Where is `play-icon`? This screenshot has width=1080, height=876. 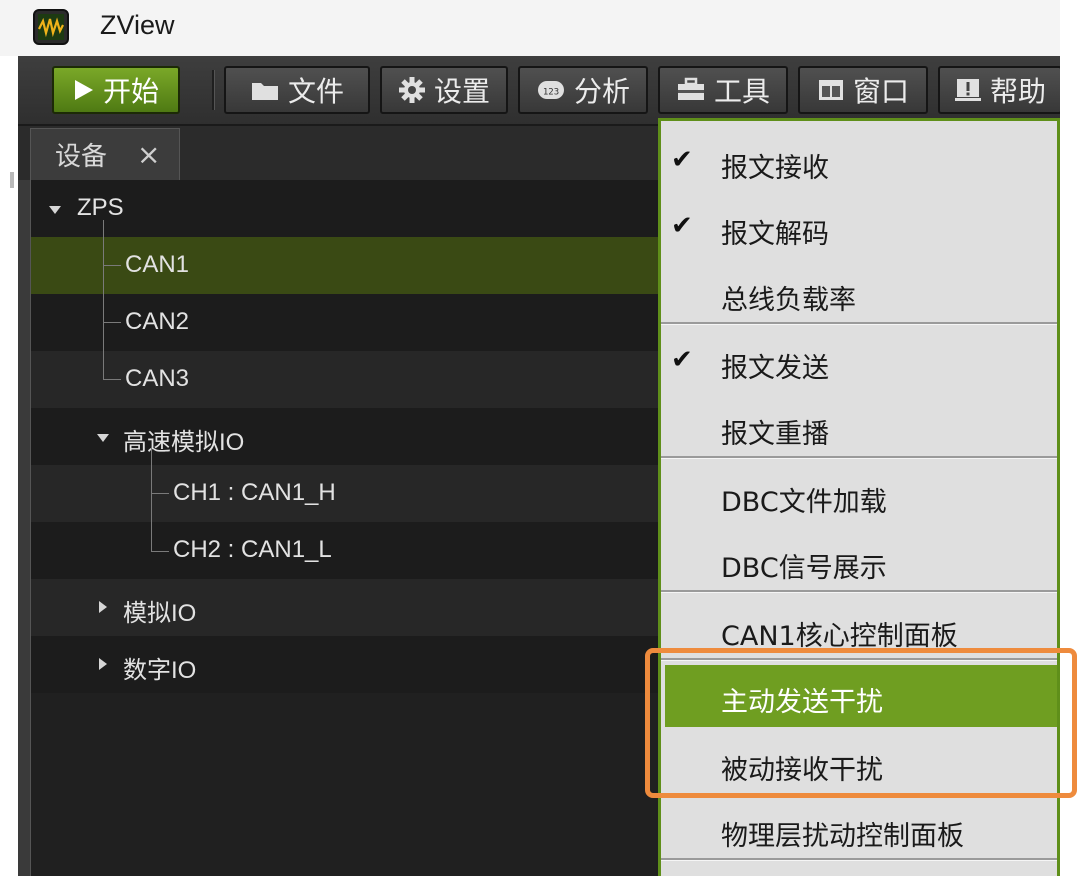 play-icon is located at coordinates (83, 90).